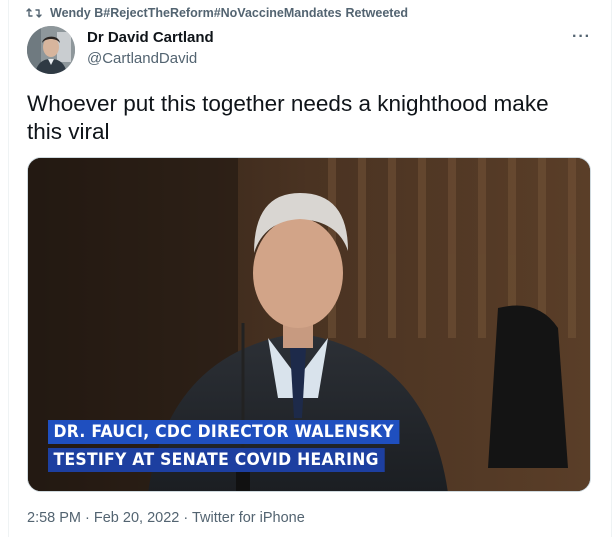  Describe the element at coordinates (54, 518) in the screenshot. I see `tweet-time: 2:58 PM` at that location.